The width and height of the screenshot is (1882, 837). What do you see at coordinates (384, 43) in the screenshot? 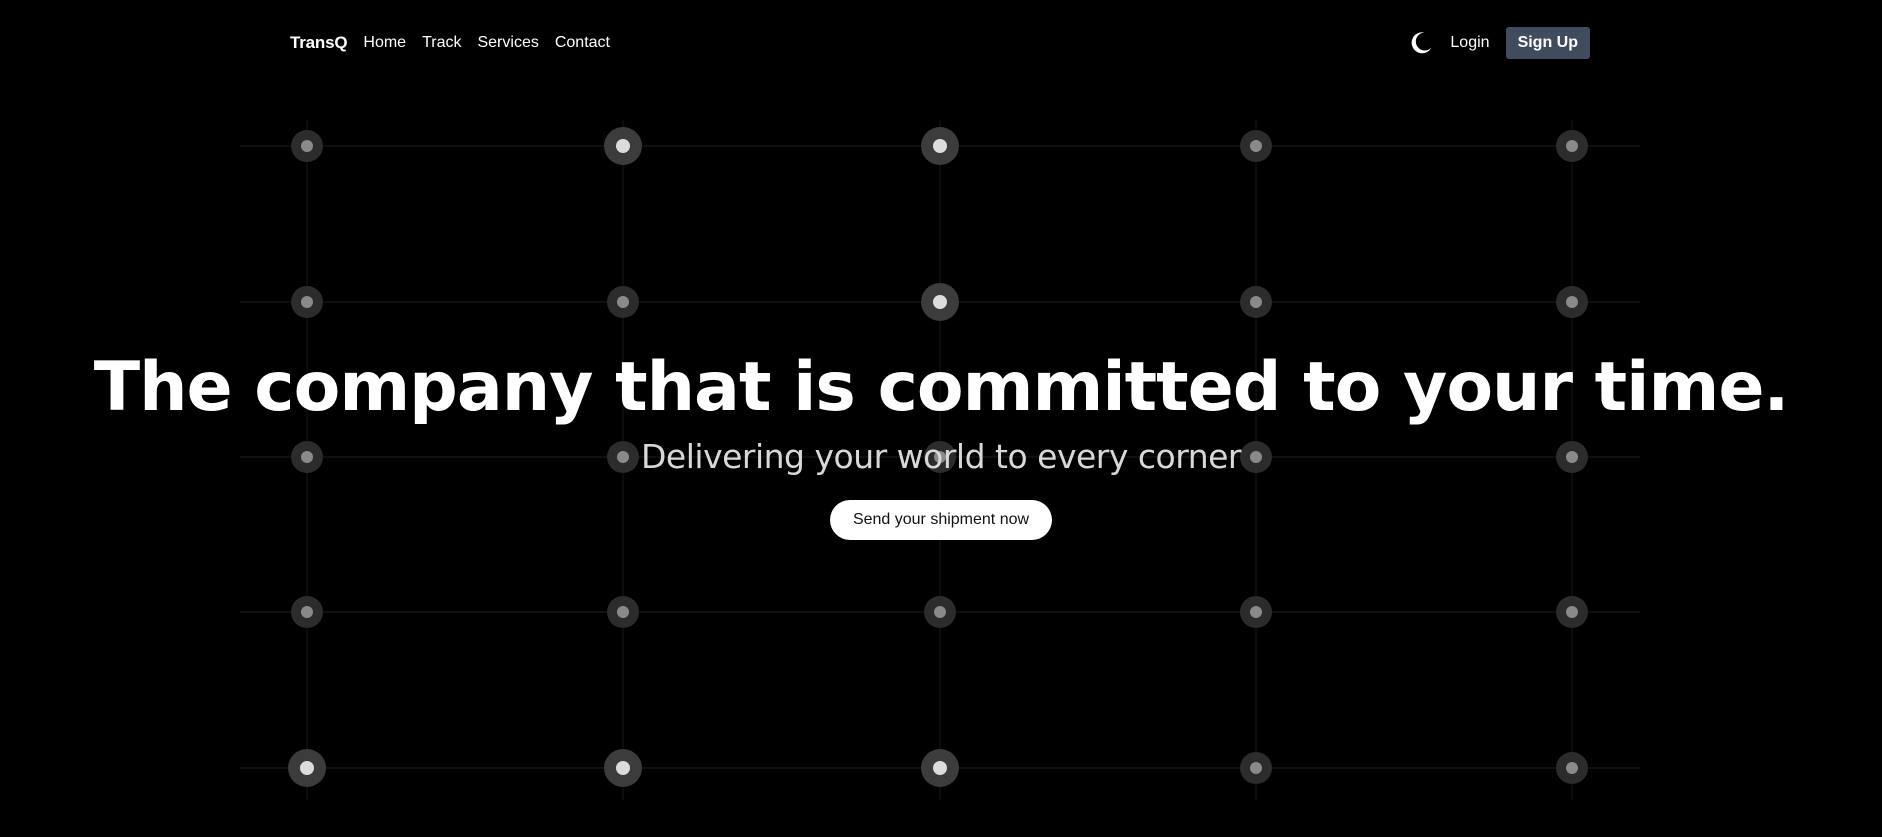
I see `nav-link-home: Home` at bounding box center [384, 43].